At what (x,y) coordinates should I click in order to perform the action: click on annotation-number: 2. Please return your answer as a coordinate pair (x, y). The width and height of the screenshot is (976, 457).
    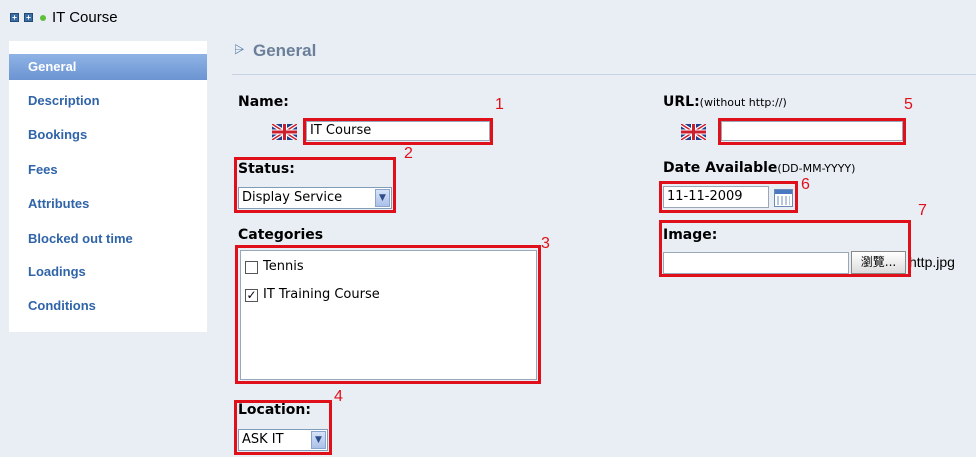
    Looking at the image, I should click on (408, 153).